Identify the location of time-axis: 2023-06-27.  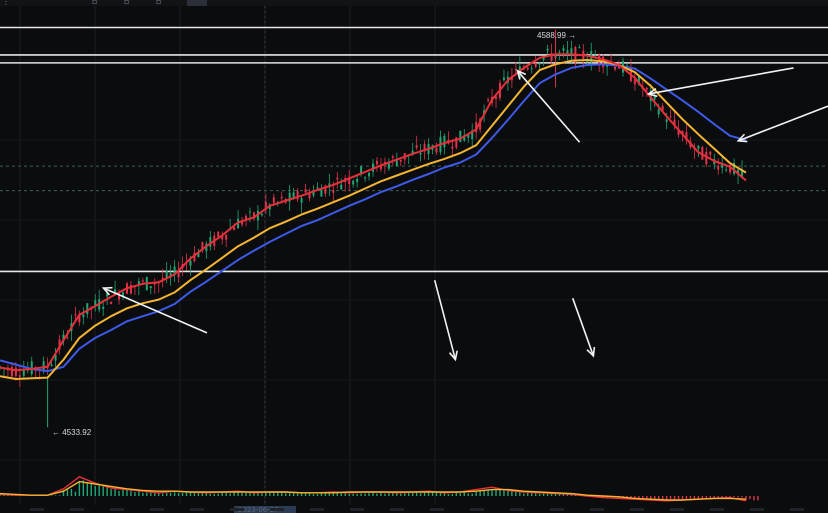
(417, 509).